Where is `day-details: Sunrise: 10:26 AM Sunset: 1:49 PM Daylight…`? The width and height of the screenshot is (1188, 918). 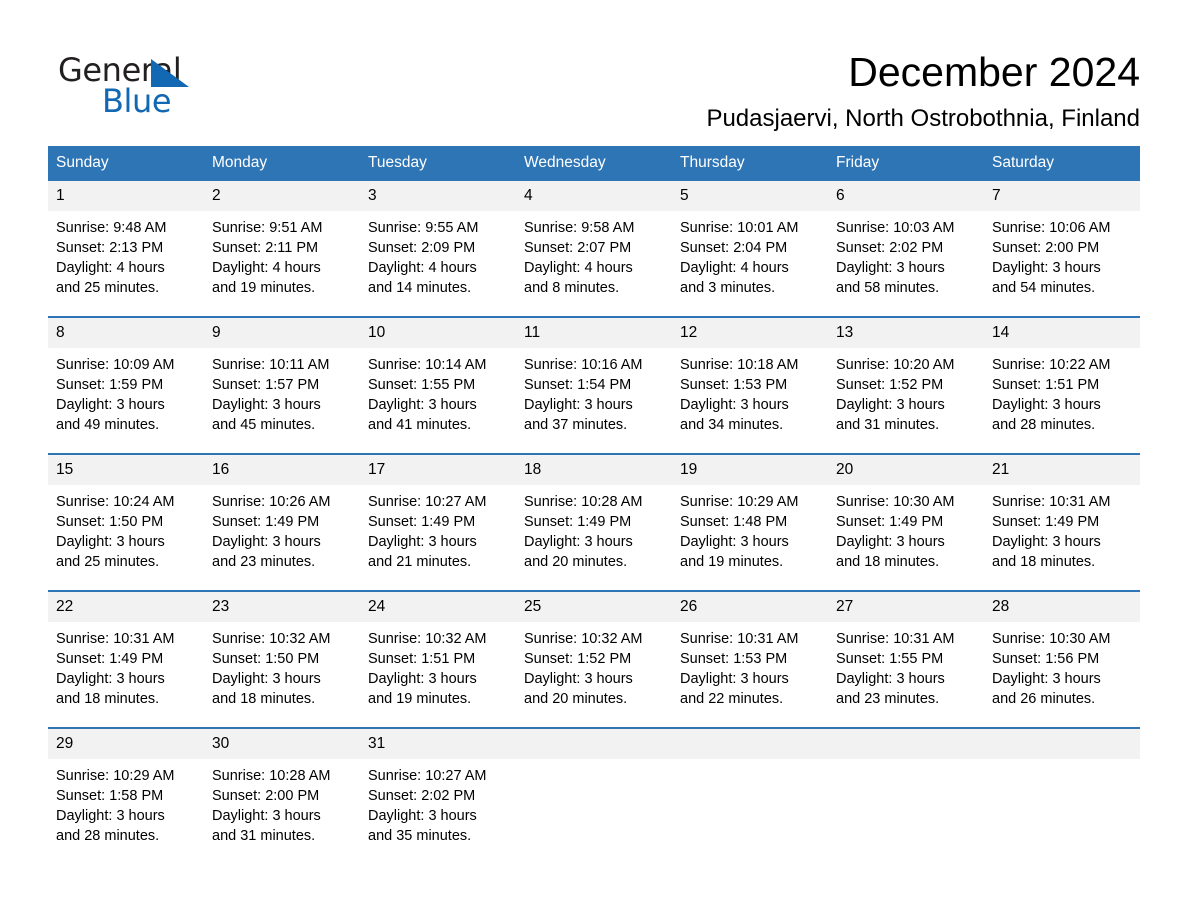 day-details: Sunrise: 10:26 AM Sunset: 1:49 PM Daylight… is located at coordinates (282, 528).